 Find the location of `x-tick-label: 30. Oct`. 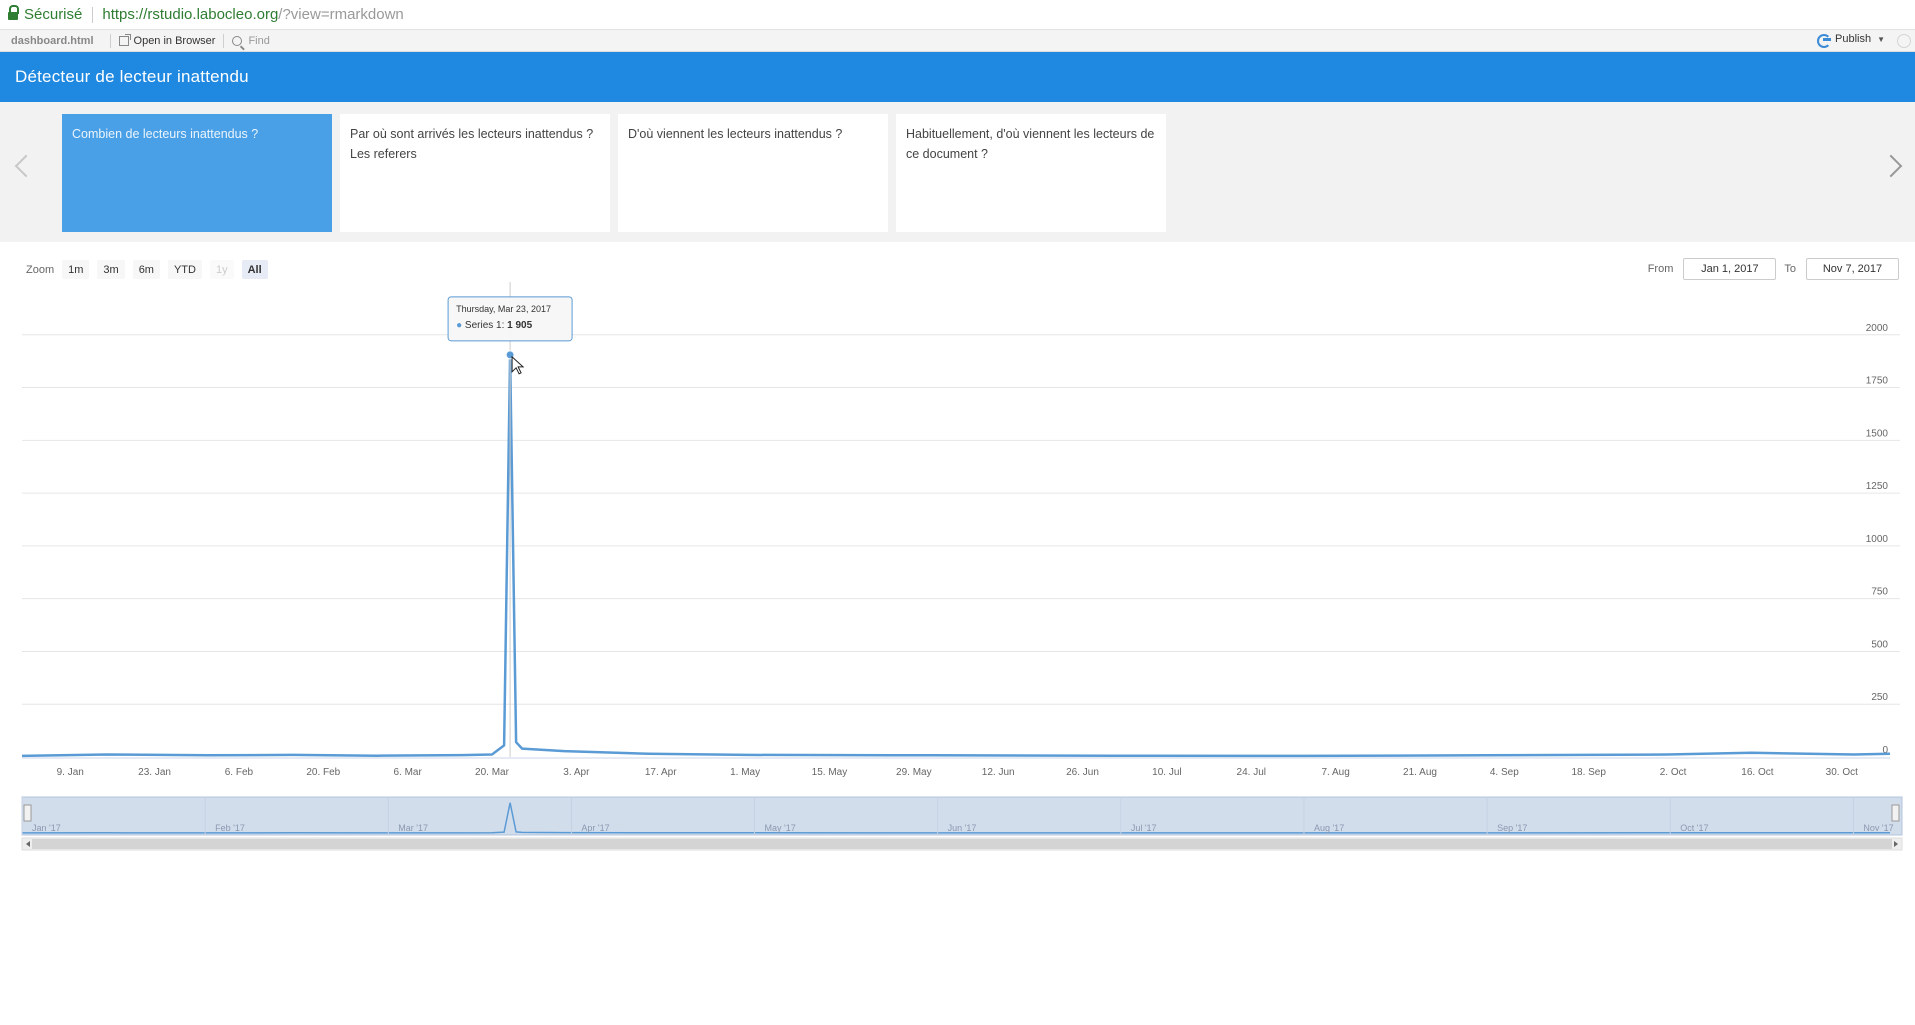

x-tick-label: 30. Oct is located at coordinates (1842, 772).